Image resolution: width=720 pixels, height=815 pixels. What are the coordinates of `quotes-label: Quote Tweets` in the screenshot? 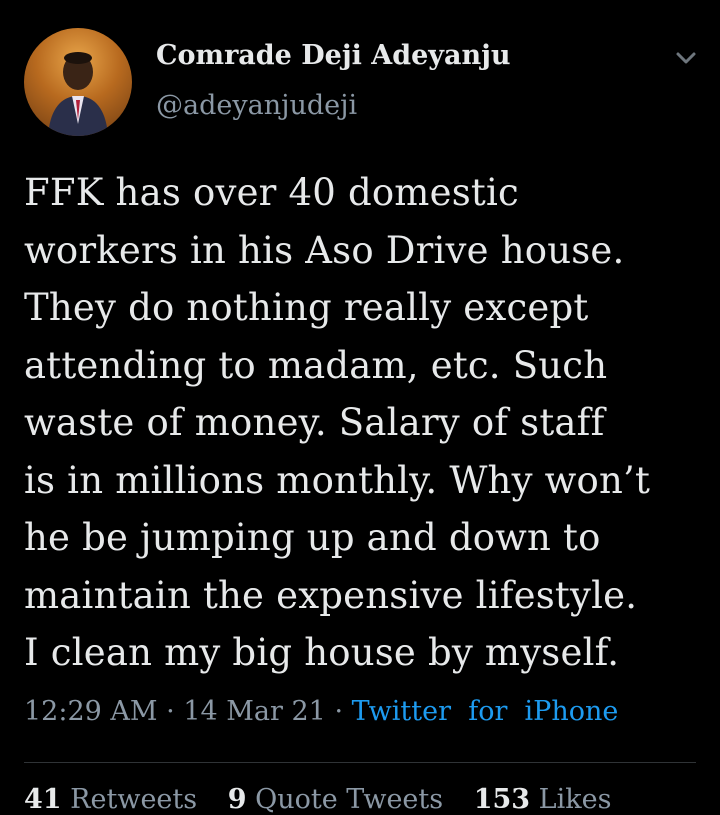 It's located at (349, 799).